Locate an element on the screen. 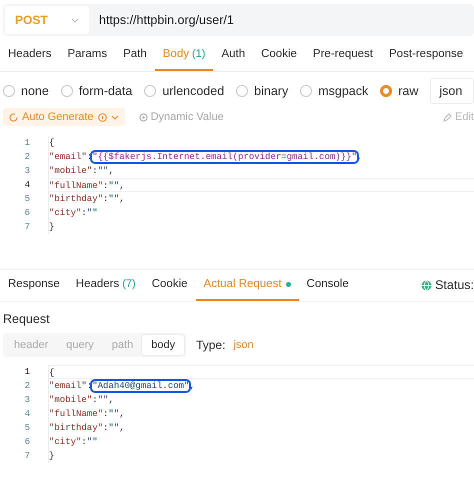  tab: Pre-request is located at coordinates (343, 55).